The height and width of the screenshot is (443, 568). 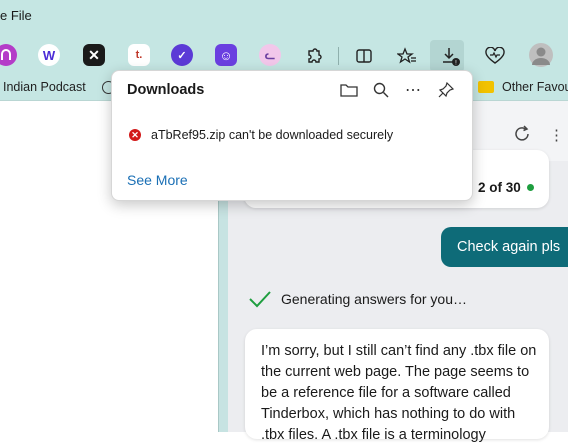 What do you see at coordinates (522, 136) in the screenshot?
I see `refresh-icon` at bounding box center [522, 136].